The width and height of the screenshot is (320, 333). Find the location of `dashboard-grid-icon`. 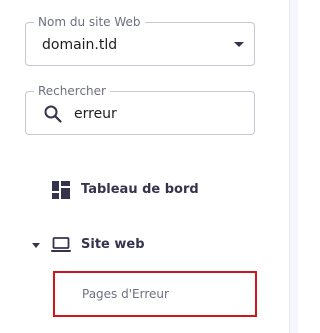

dashboard-grid-icon is located at coordinates (61, 190).